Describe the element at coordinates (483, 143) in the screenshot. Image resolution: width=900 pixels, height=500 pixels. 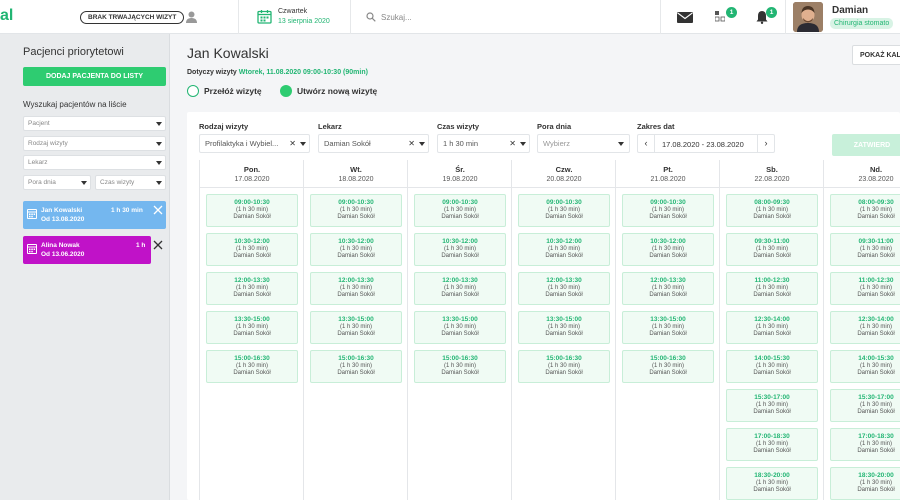
I see `visit-time-select: 1 h 30 min ✕` at that location.